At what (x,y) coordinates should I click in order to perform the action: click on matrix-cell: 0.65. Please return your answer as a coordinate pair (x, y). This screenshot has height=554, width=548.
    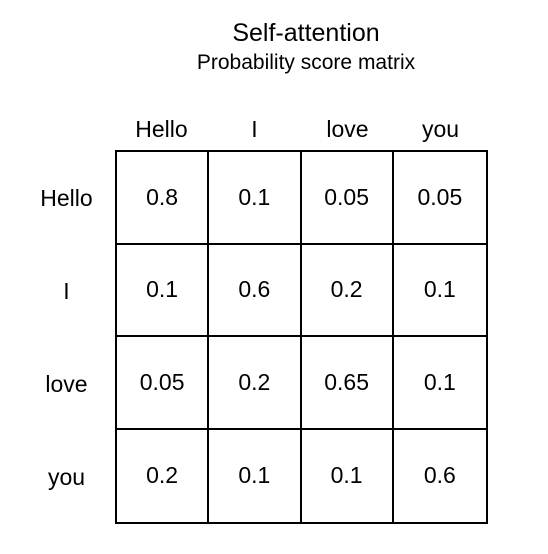
    Looking at the image, I should click on (347, 383).